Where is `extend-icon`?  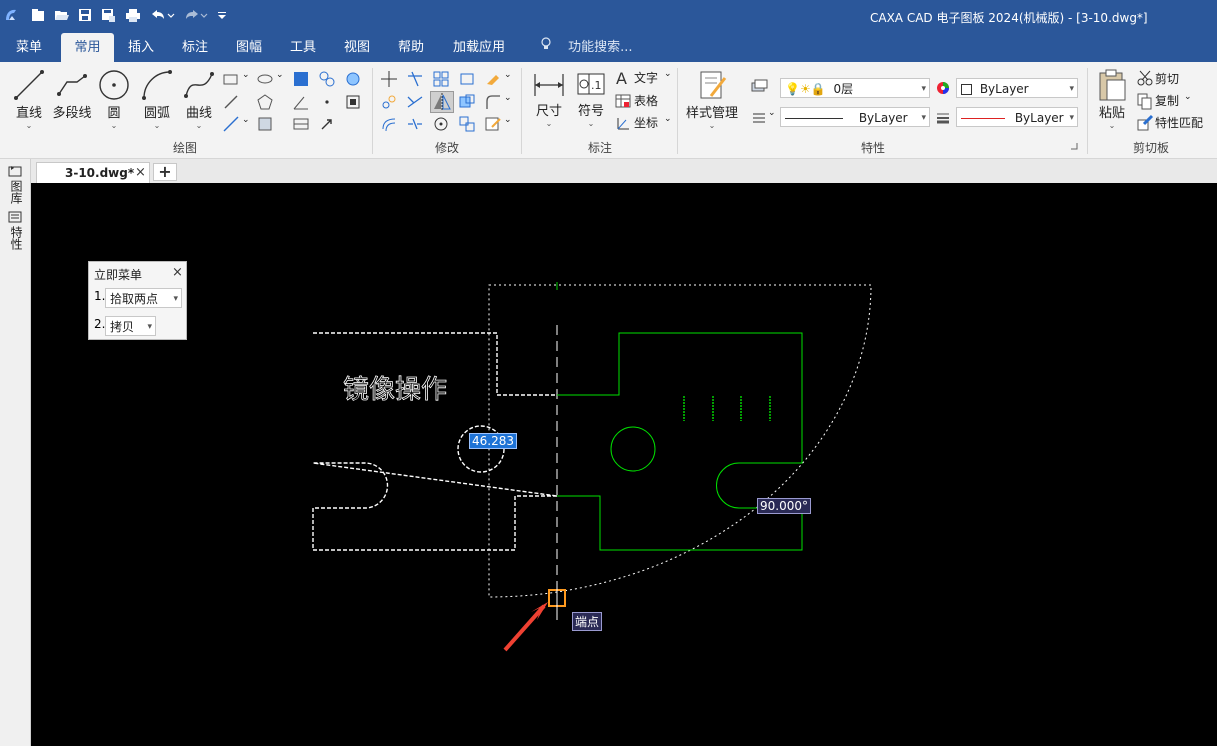 extend-icon is located at coordinates (415, 102).